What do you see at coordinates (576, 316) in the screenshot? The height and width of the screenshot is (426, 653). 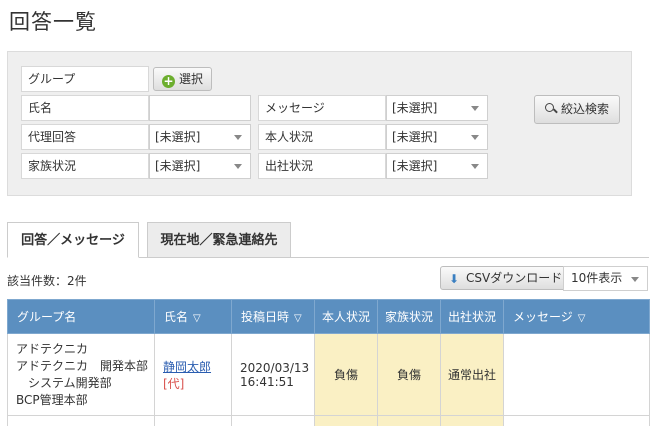 I see `column-header-message: メッセージ ▽` at bounding box center [576, 316].